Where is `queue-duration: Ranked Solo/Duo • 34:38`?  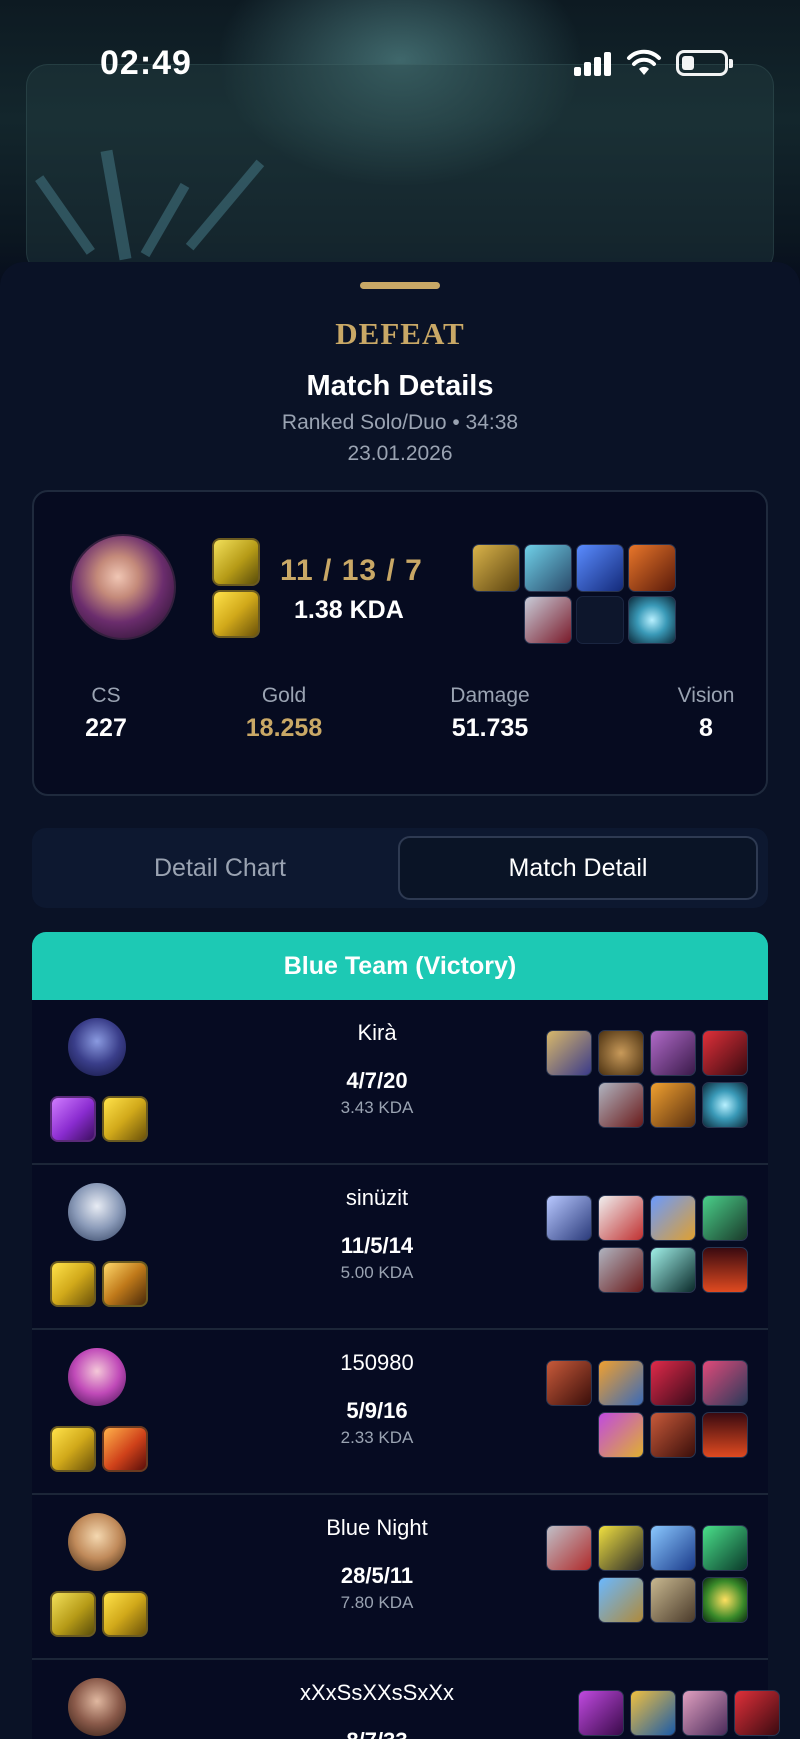 queue-duration: Ranked Solo/Duo • 34:38 is located at coordinates (400, 422).